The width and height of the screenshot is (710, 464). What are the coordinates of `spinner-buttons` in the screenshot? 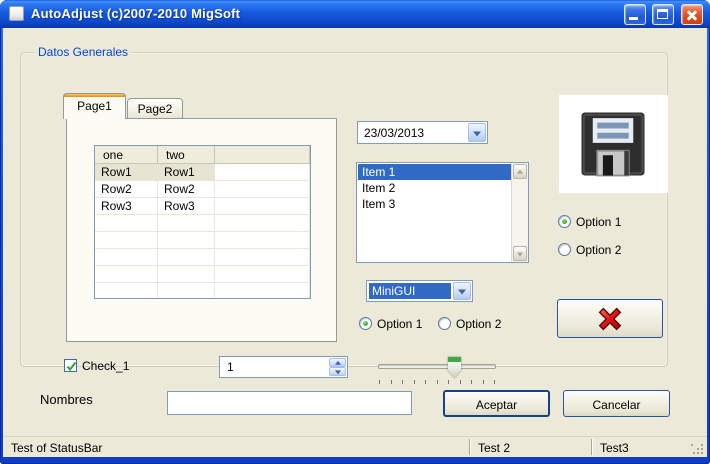 It's located at (337, 367).